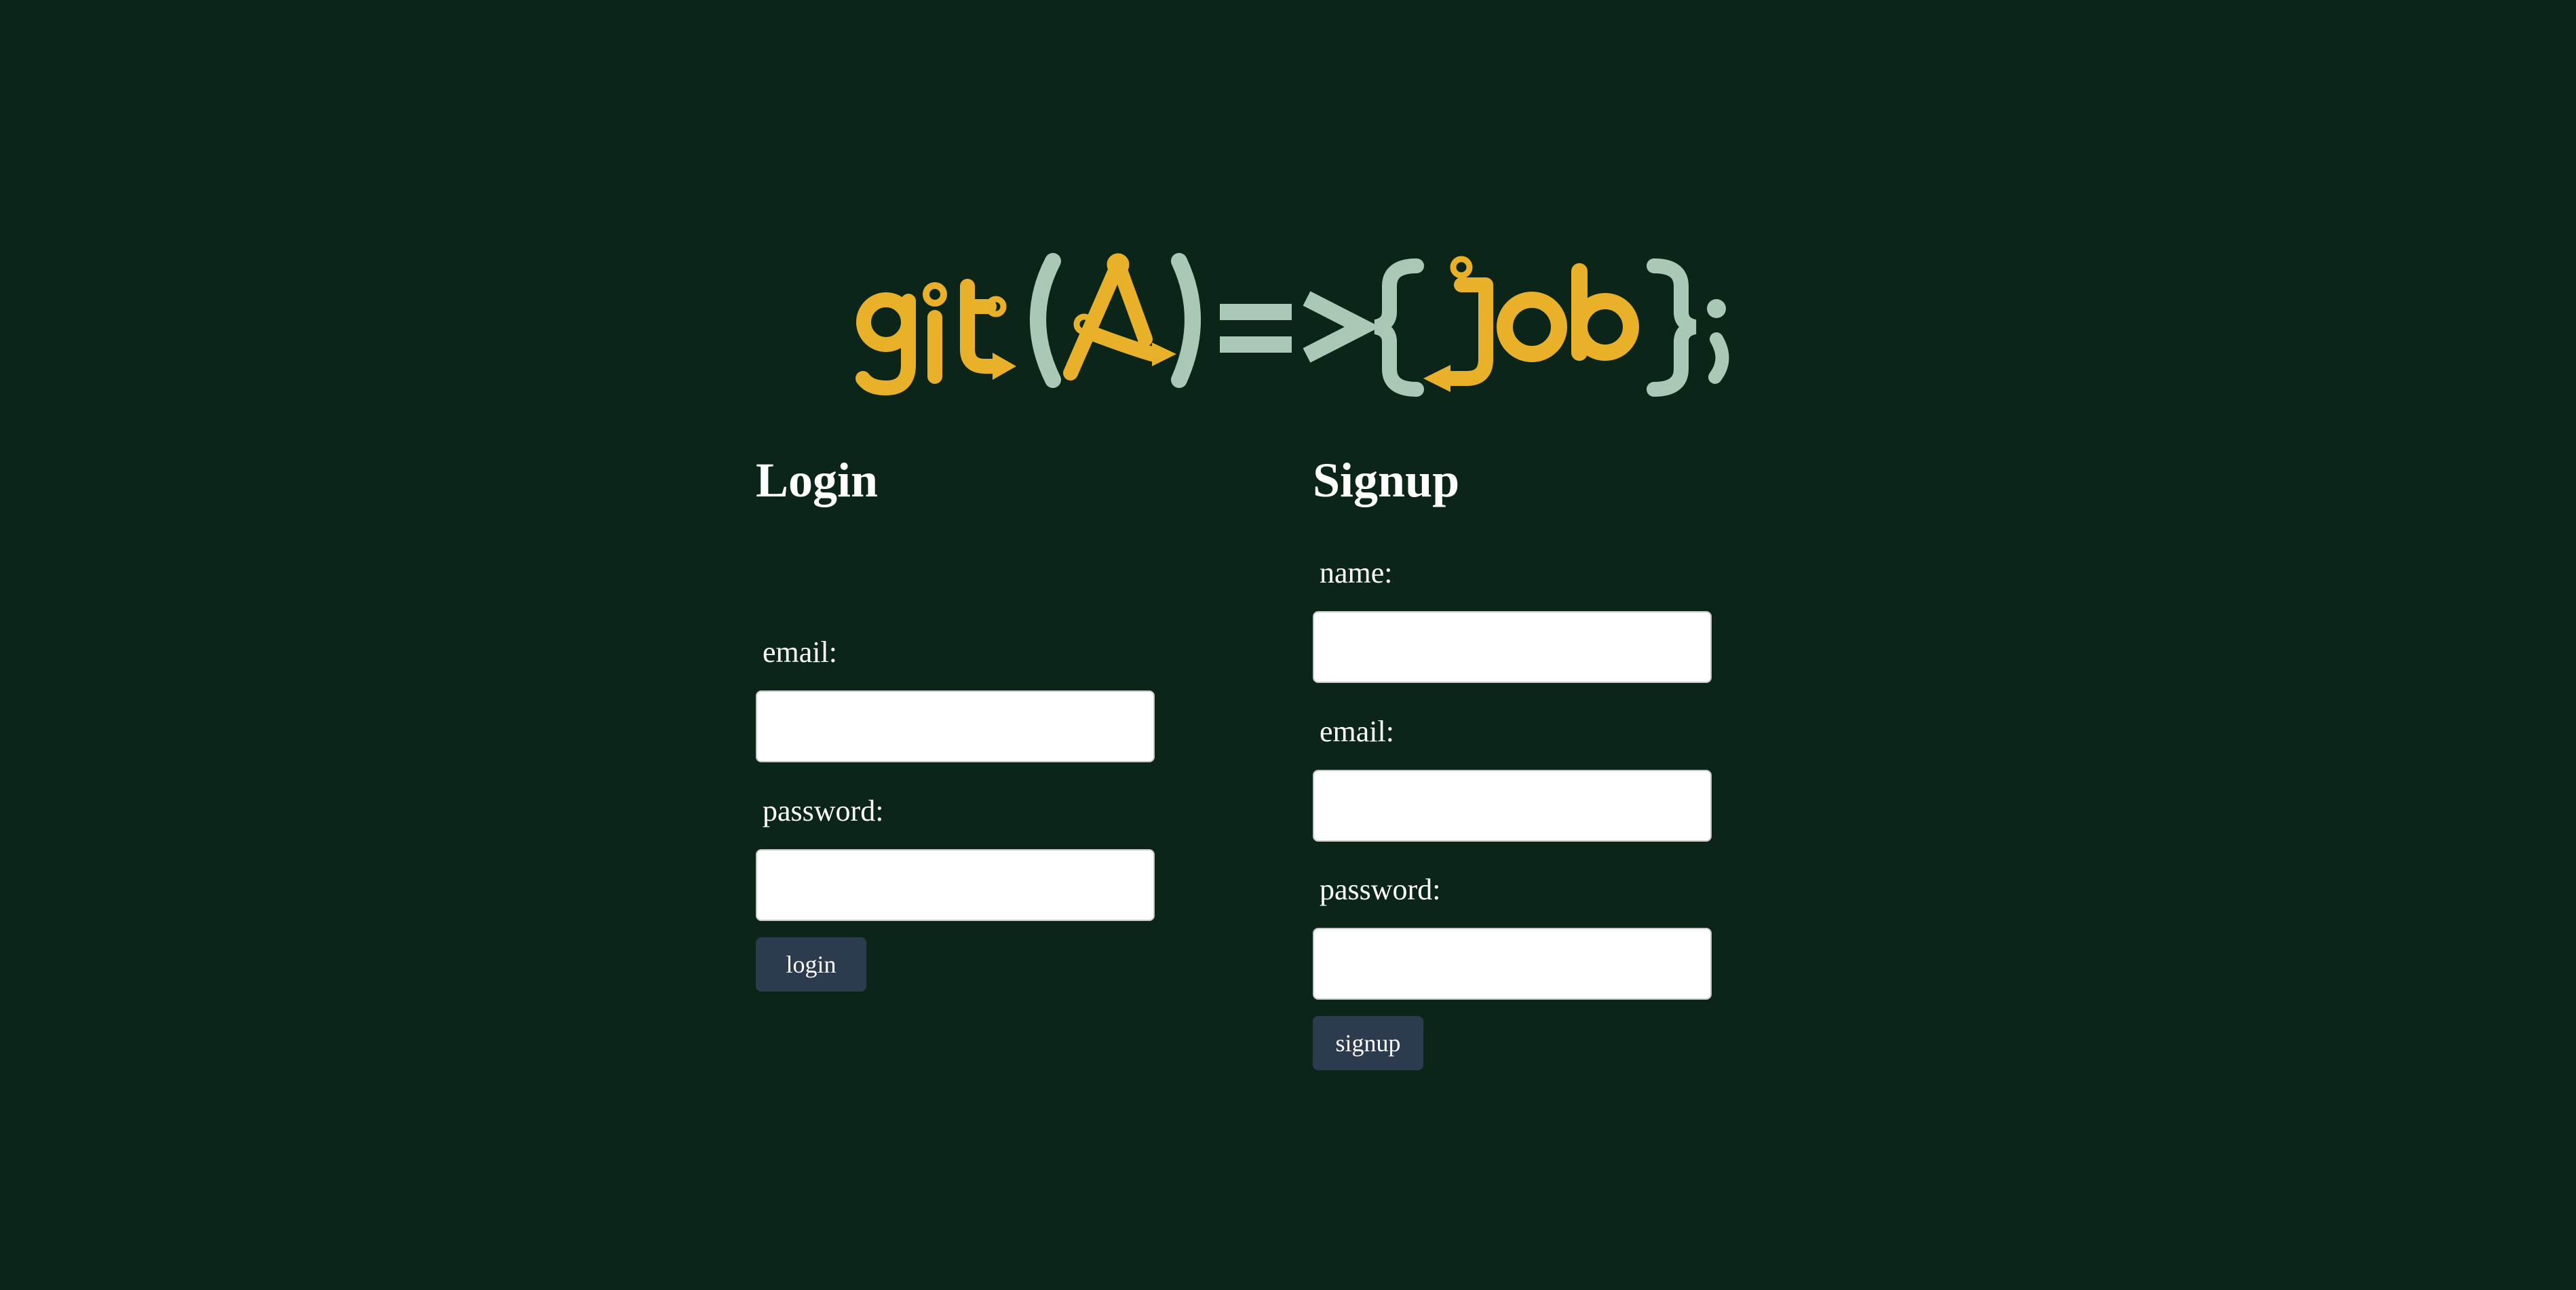  Describe the element at coordinates (823, 810) in the screenshot. I see `login-password-label: password:` at that location.